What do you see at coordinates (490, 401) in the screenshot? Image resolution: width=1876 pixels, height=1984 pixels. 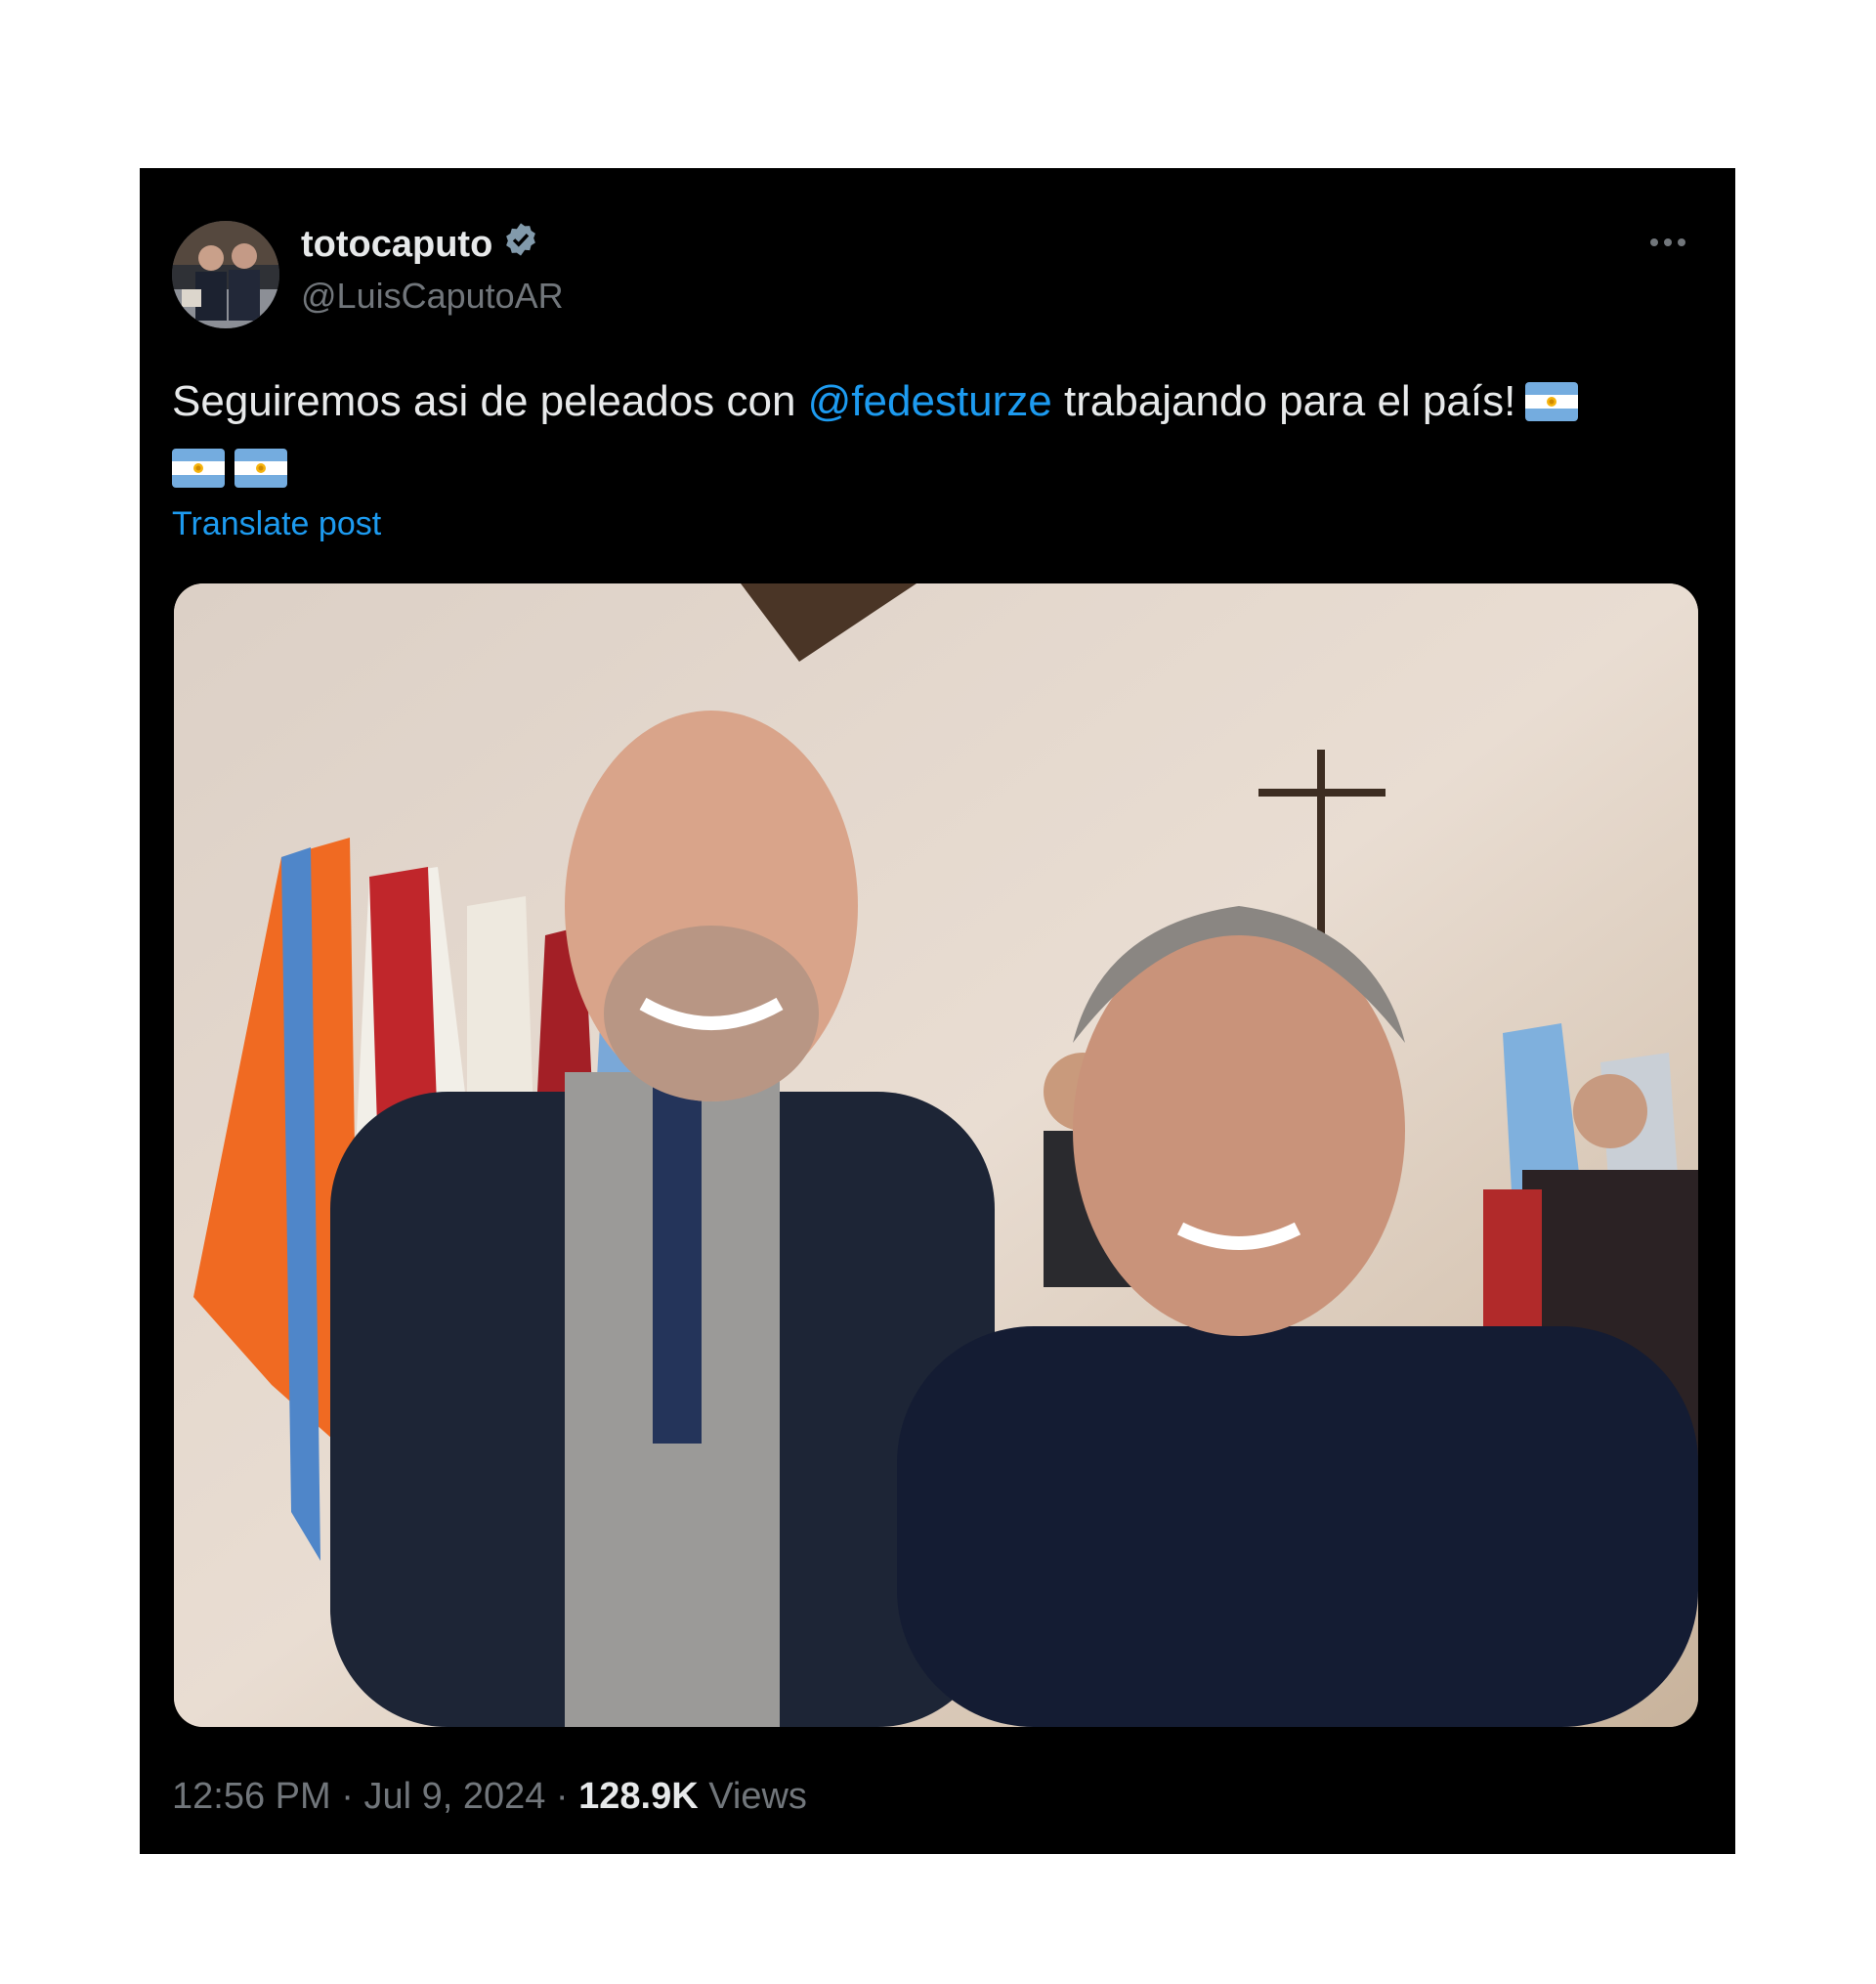 I see `post-text-start: Seguiremos asi de peleados con` at bounding box center [490, 401].